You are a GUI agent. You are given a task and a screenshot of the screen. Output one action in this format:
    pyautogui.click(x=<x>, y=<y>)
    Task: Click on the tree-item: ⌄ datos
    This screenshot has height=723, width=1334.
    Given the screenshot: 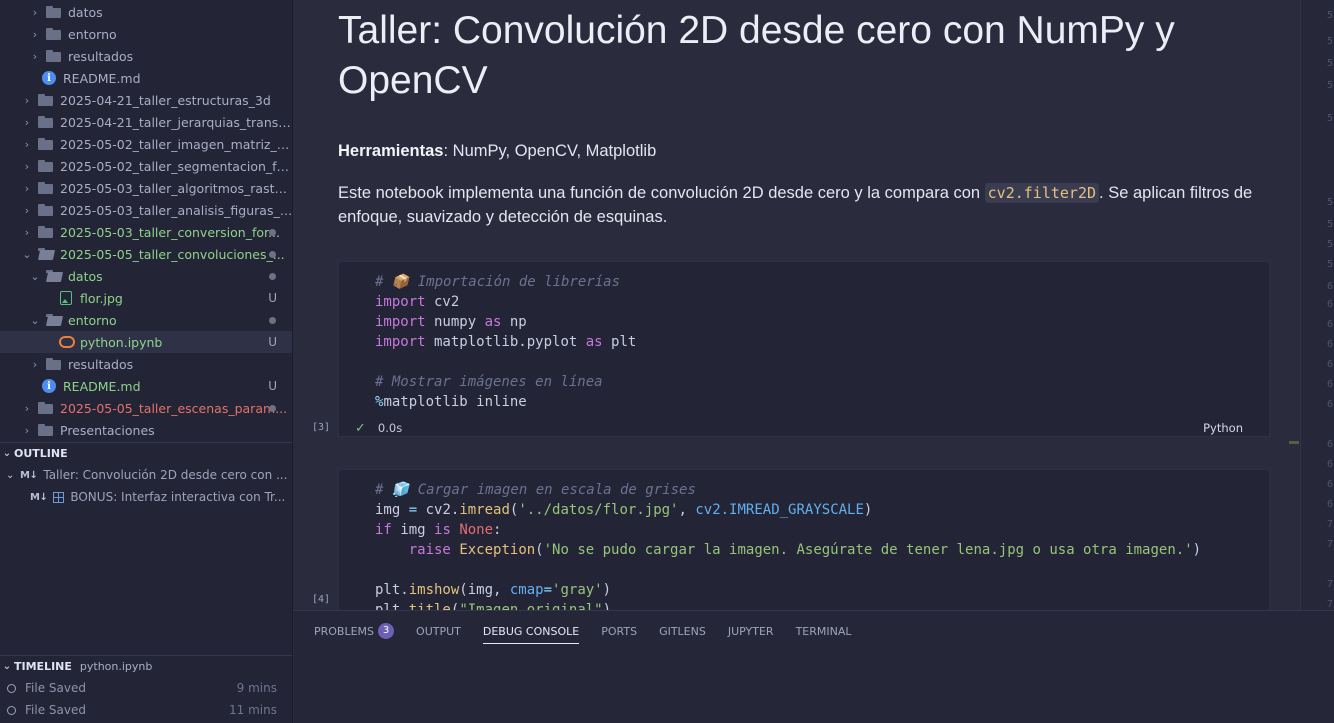 What is the action you would take?
    pyautogui.click(x=146, y=276)
    